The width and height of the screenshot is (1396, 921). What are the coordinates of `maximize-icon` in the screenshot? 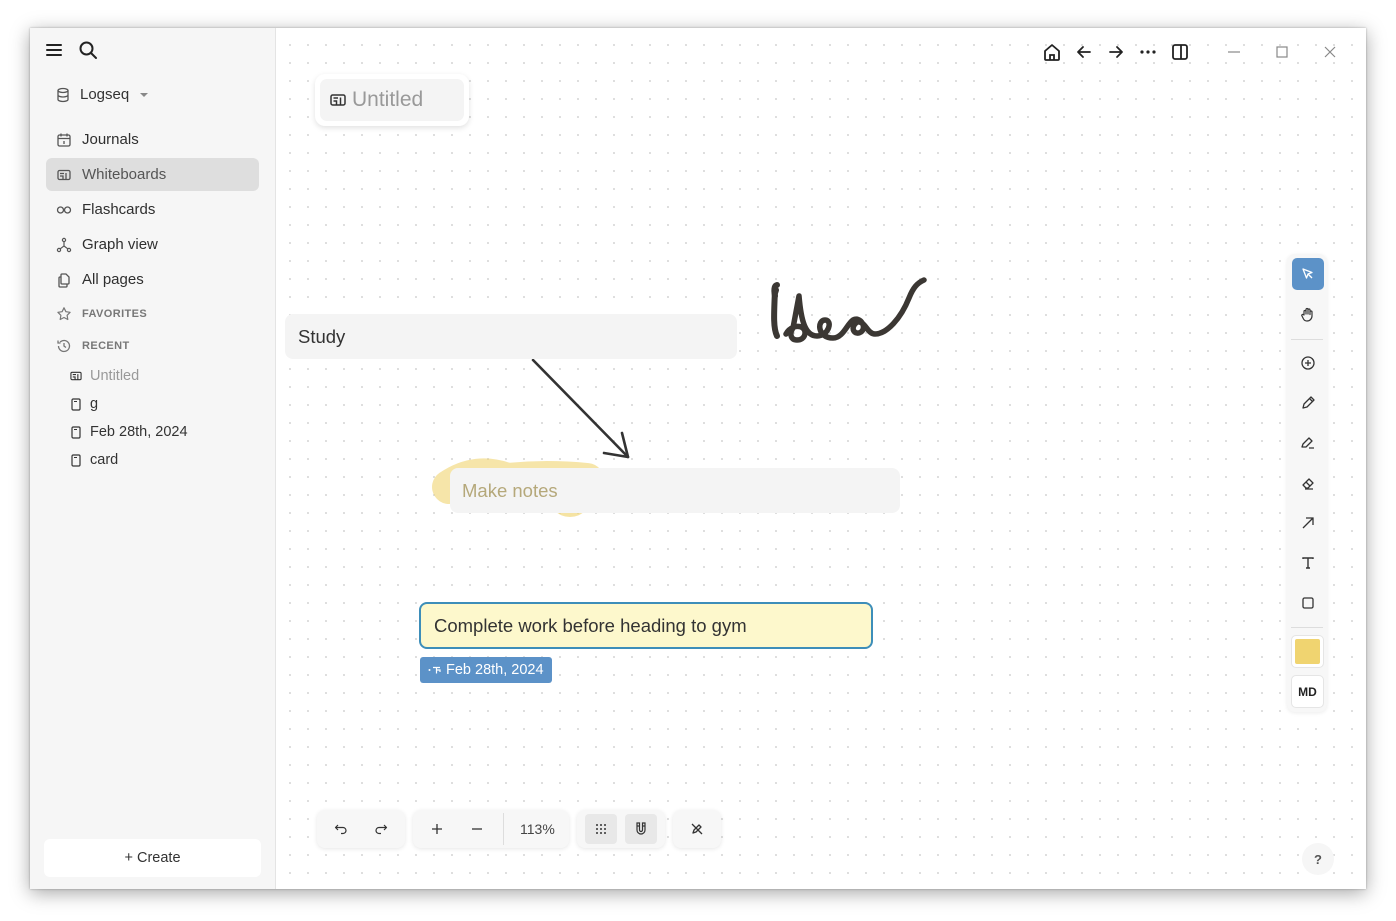 It's located at (1282, 52).